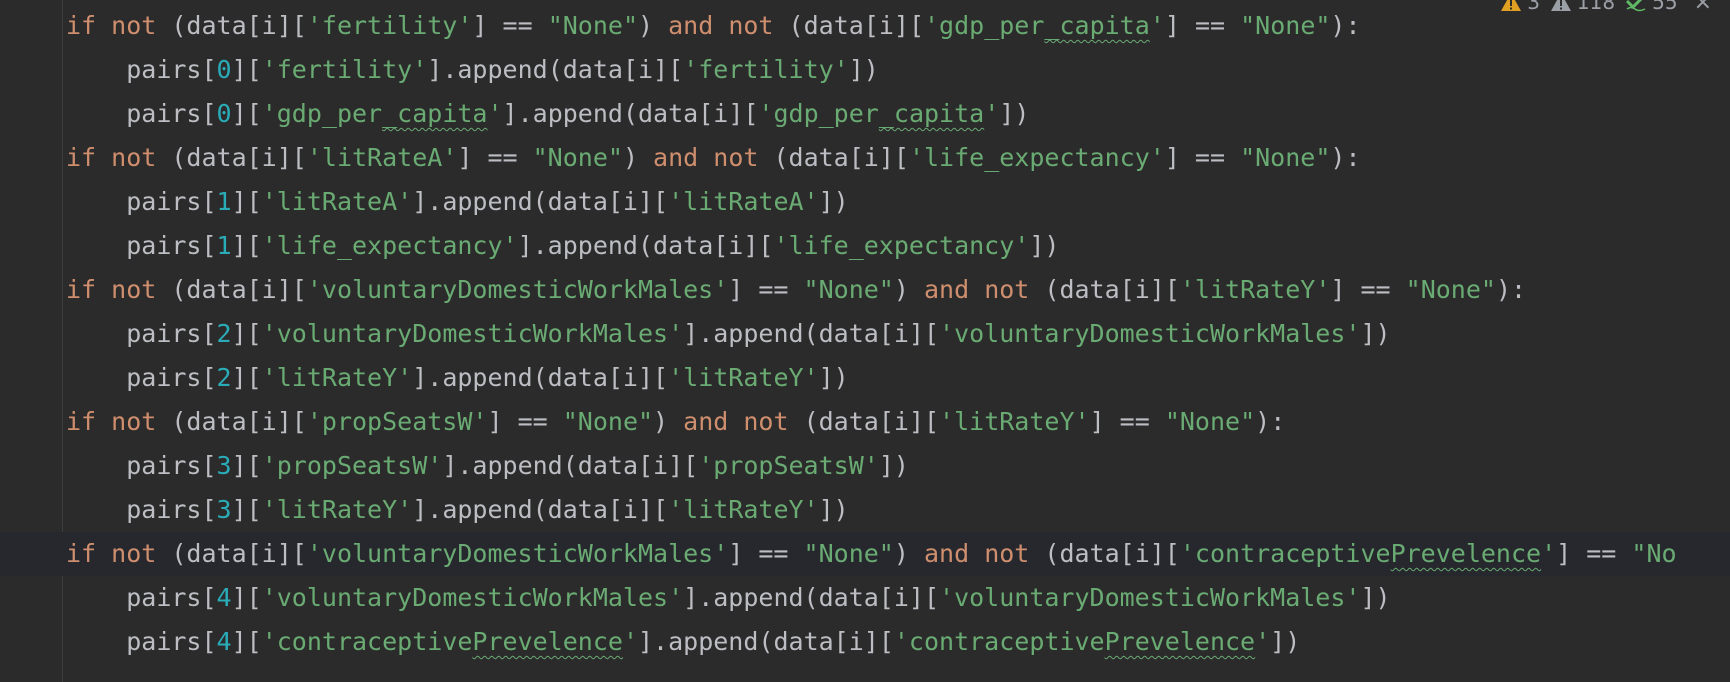  I want to click on string-token: 'propSeatsW', so click(352, 465).